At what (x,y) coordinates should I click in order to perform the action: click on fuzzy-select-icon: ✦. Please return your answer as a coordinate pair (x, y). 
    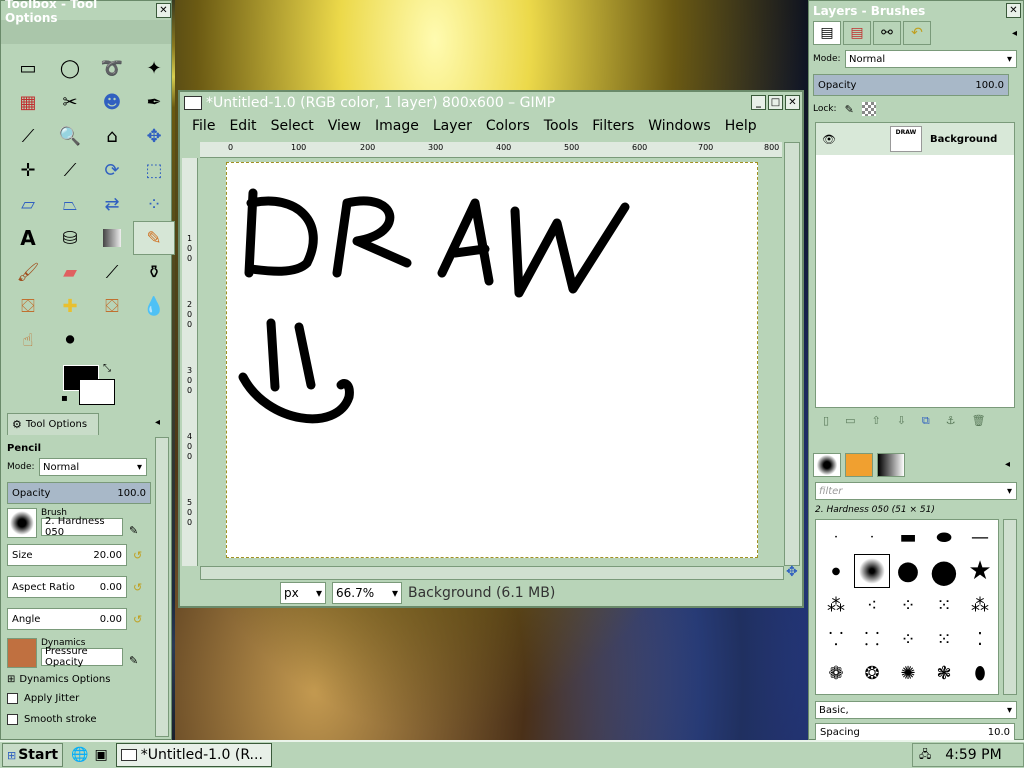
    Looking at the image, I should click on (154, 68).